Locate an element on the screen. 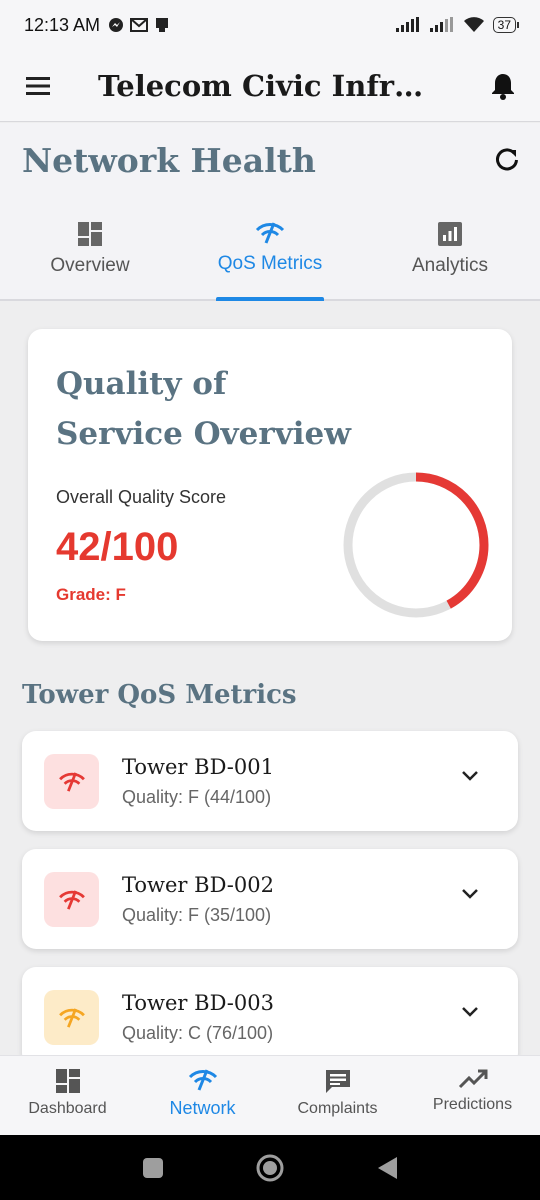 Image resolution: width=540 pixels, height=1200 pixels. quality-score-ring is located at coordinates (416, 545).